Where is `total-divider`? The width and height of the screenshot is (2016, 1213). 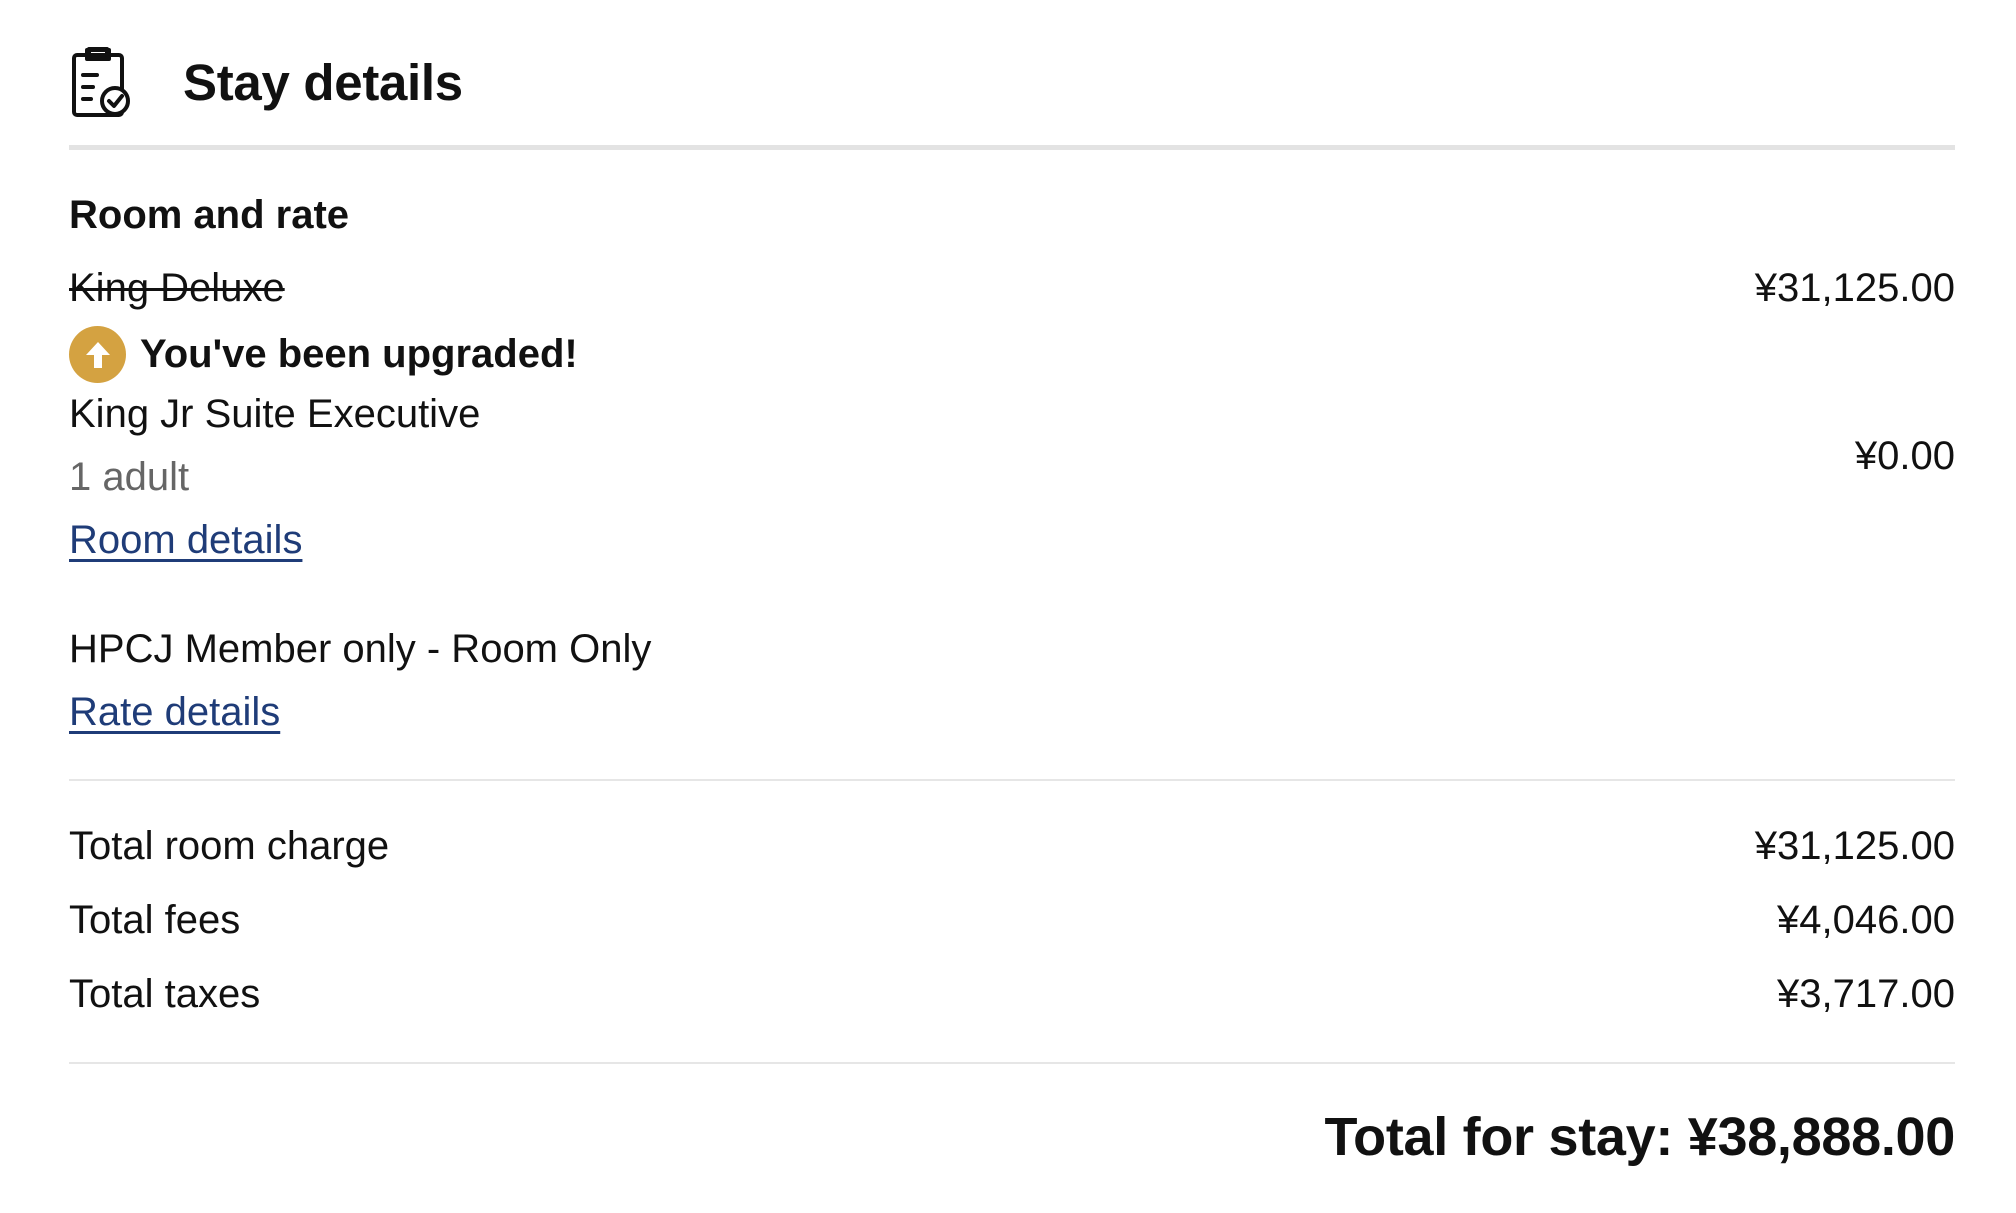 total-divider is located at coordinates (1012, 1063).